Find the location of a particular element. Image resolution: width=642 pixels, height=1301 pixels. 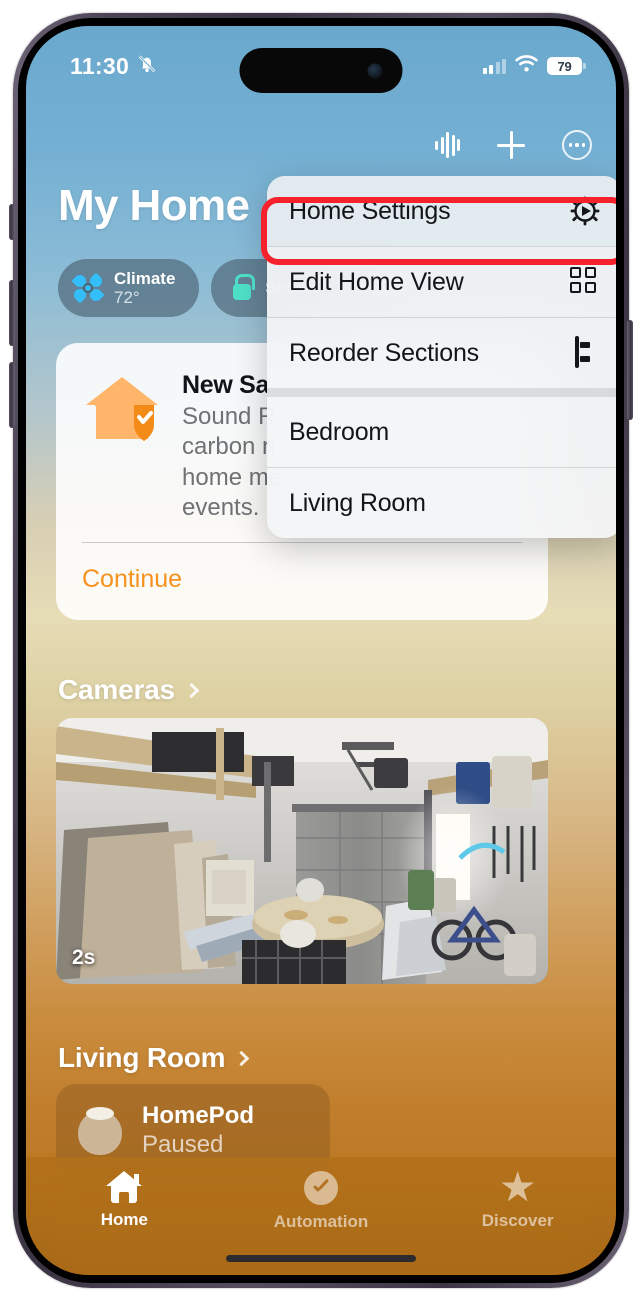

app-nav-row is located at coordinates (513, 145).